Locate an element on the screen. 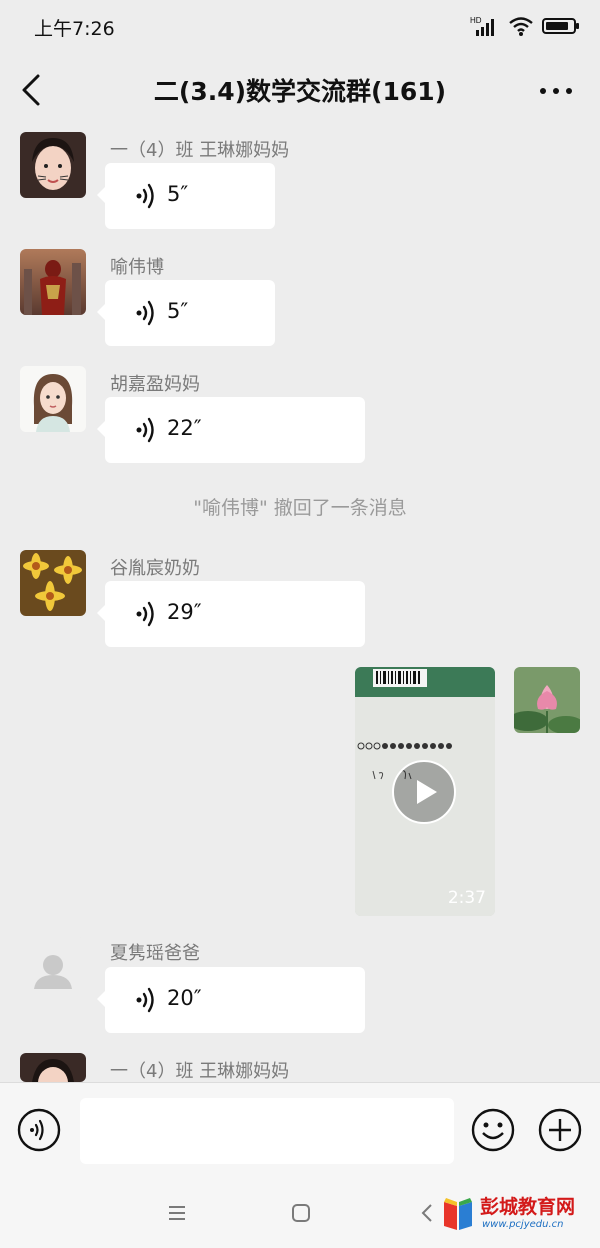 Image resolution: width=600 pixels, height=1248 pixels. chat-title: 二(3.4)数学交流群(161) is located at coordinates (300, 91).